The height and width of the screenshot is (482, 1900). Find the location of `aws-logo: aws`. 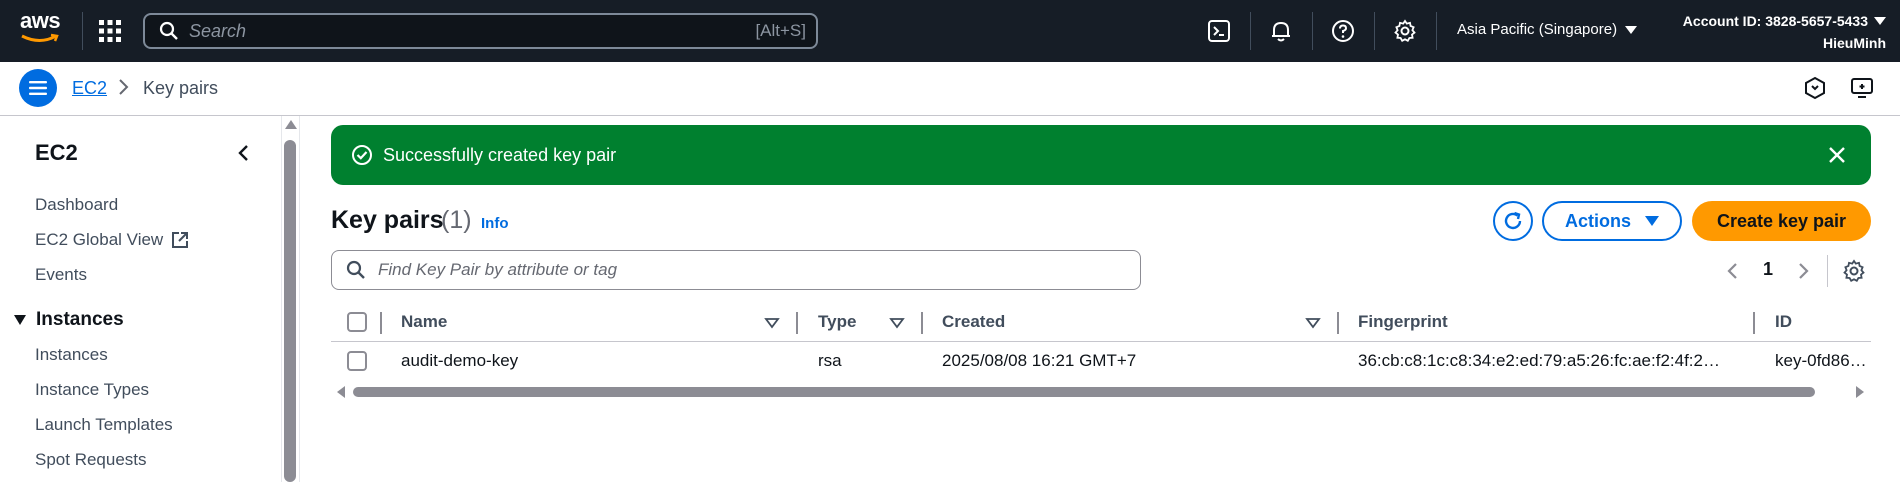

aws-logo: aws is located at coordinates (42, 30).